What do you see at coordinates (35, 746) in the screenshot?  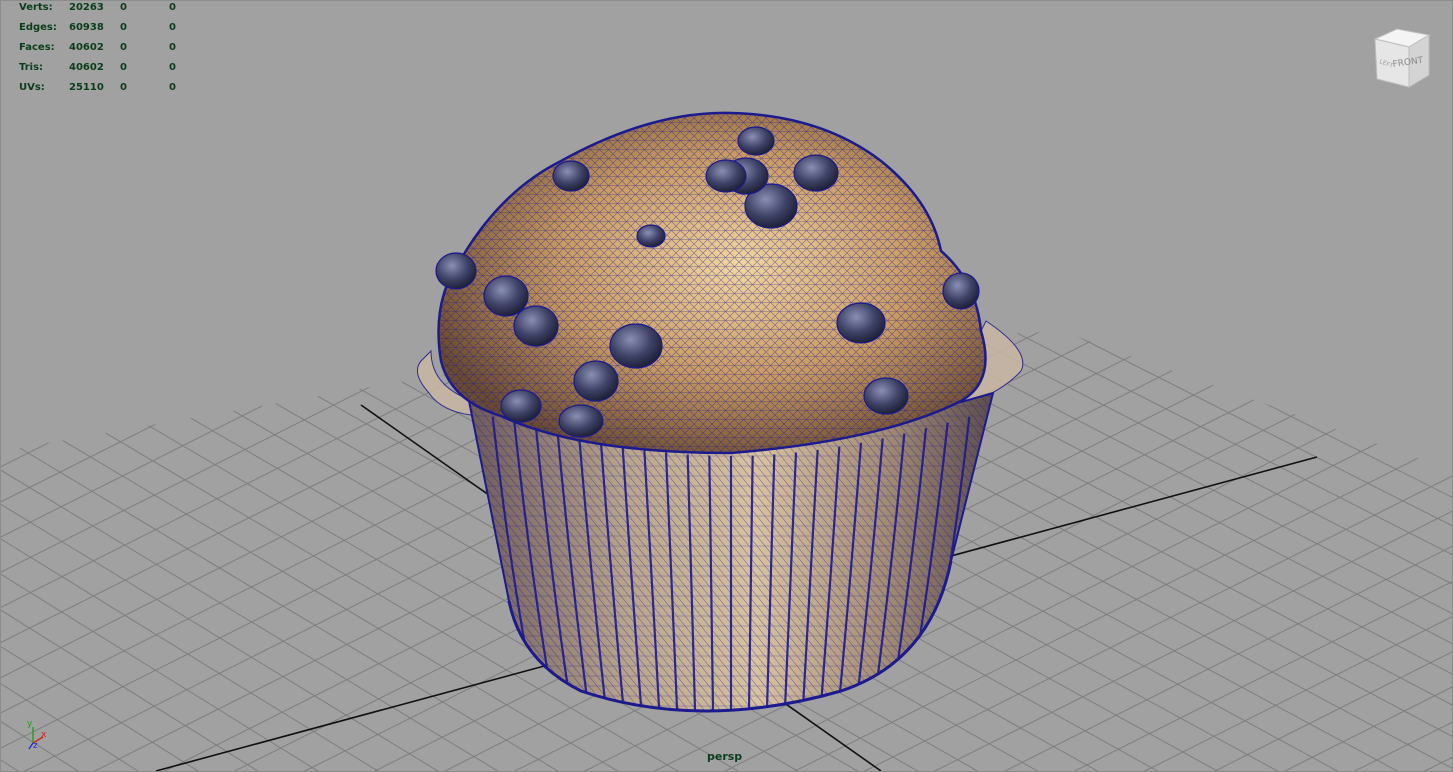 I see `z-axis-label: z` at bounding box center [35, 746].